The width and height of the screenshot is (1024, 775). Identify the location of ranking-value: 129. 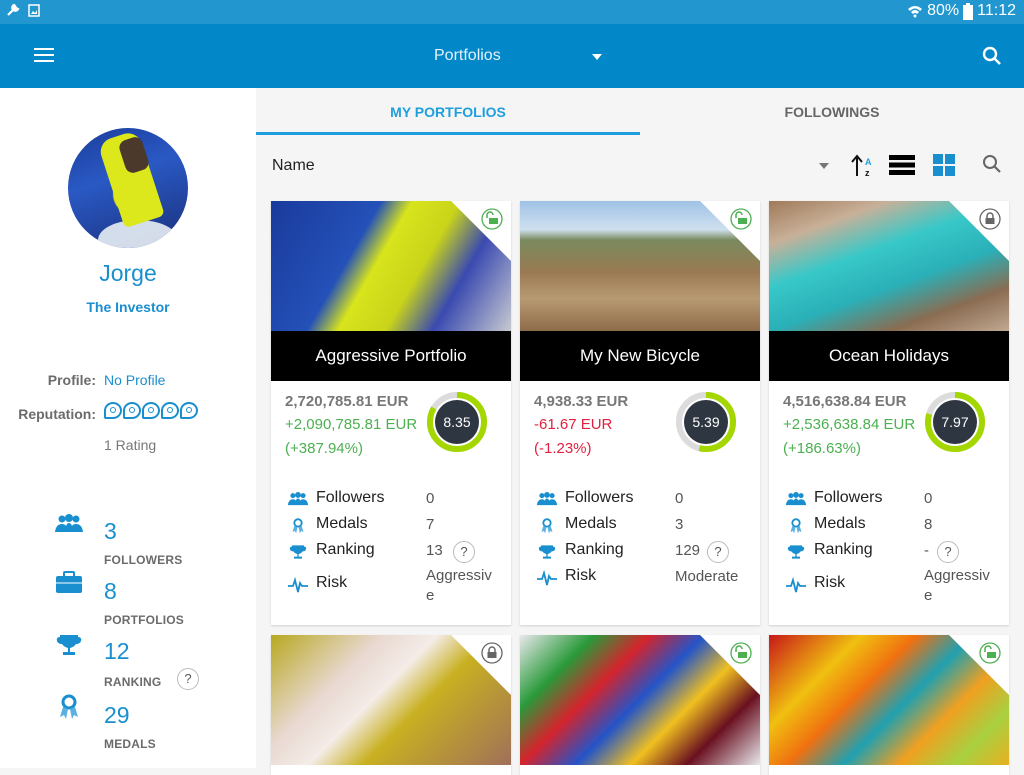
(688, 550).